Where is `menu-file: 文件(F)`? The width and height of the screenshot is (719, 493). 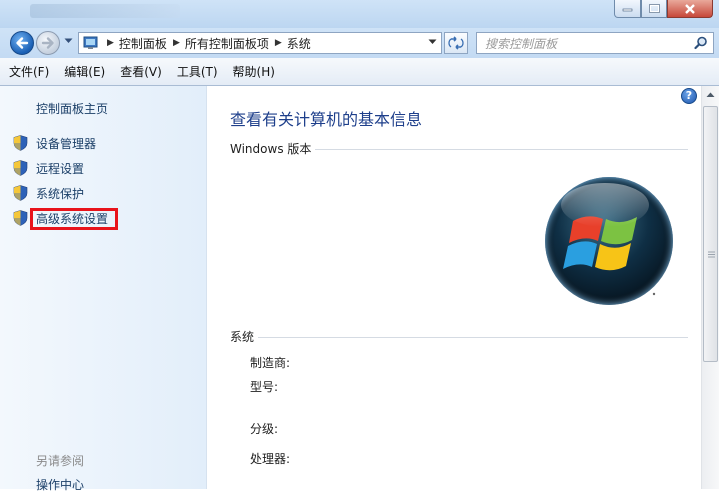 menu-file: 文件(F) is located at coordinates (29, 71).